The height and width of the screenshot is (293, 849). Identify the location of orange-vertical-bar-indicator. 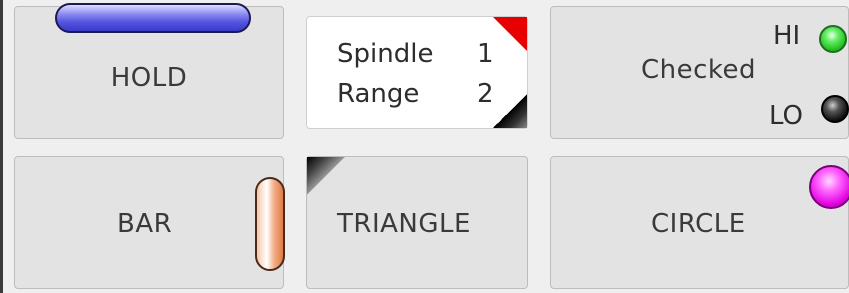
(270, 224).